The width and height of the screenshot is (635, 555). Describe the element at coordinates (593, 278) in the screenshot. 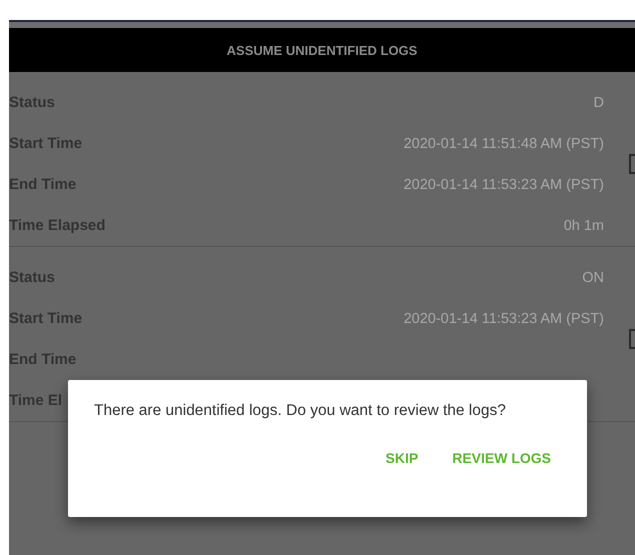

I see `field-value: ON` at that location.